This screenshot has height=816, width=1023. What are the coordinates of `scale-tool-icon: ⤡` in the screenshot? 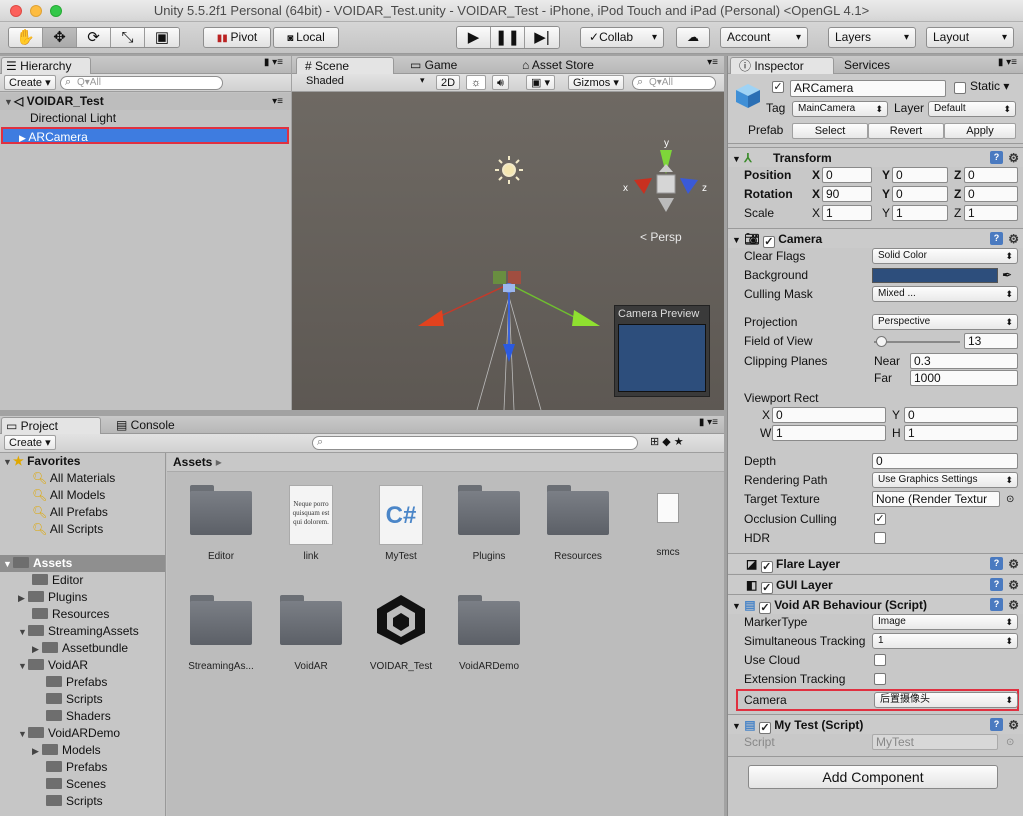 It's located at (128, 37).